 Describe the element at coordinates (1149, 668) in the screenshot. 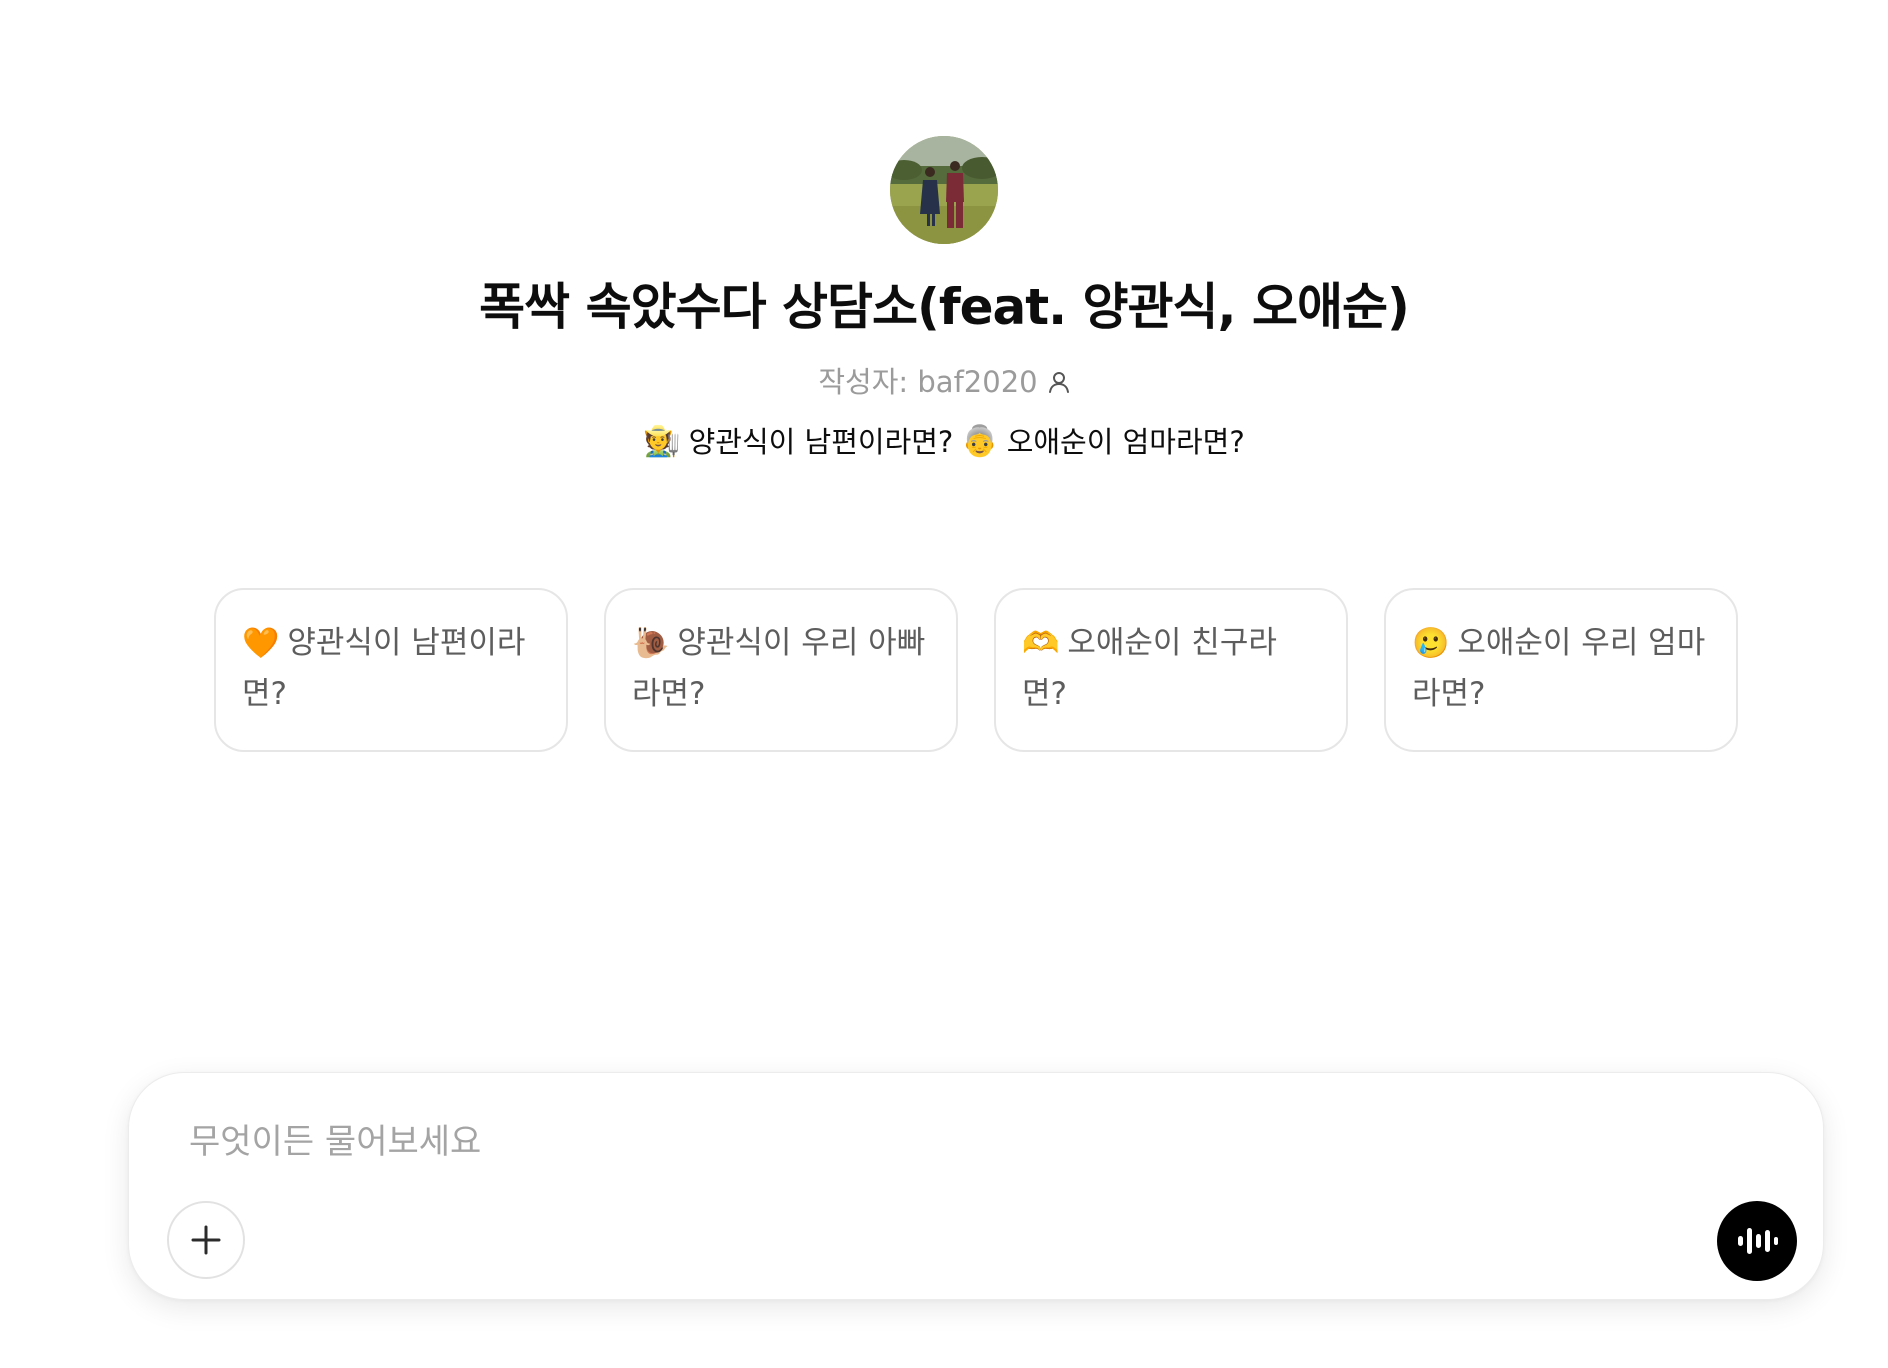

I see `starter-label: 오애순이 친구라면?` at that location.